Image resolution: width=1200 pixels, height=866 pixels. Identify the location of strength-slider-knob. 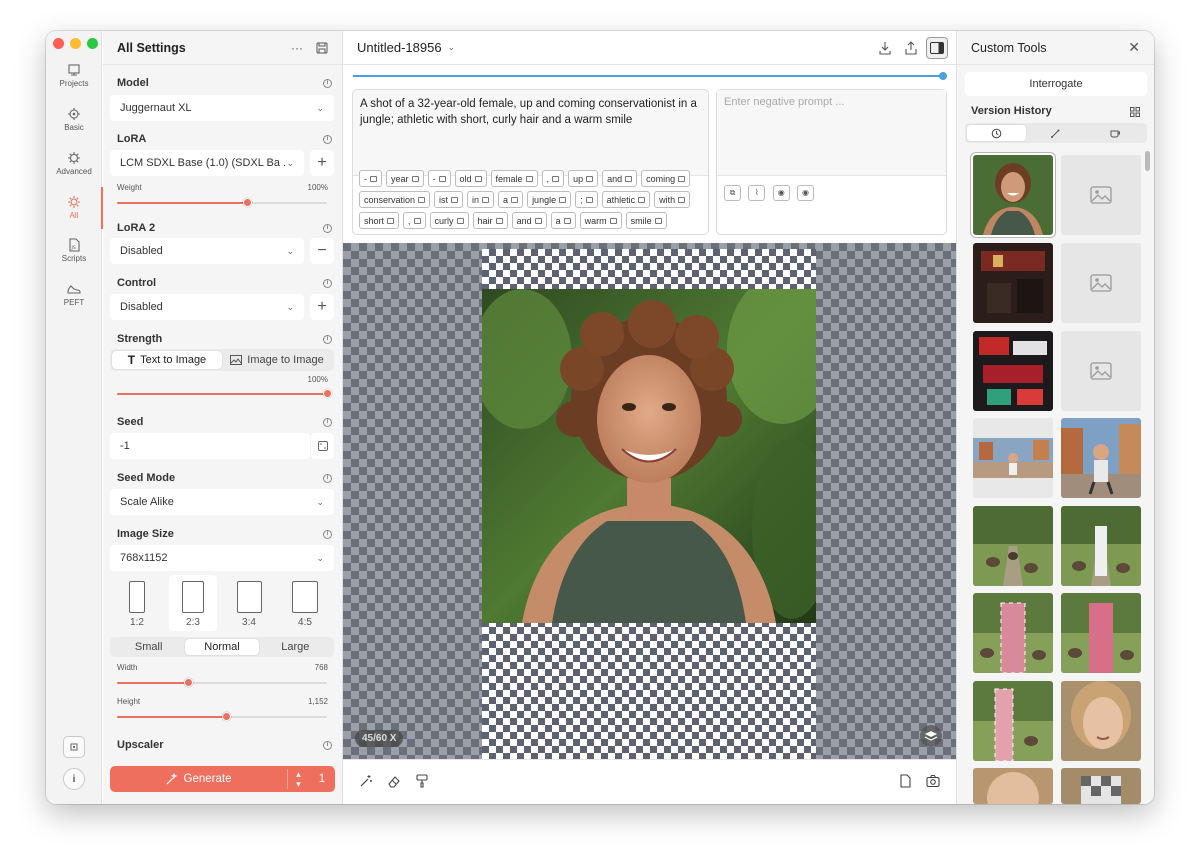
(327, 393).